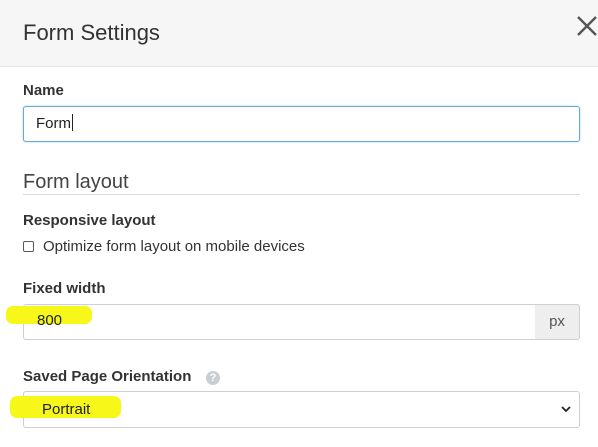 Image resolution: width=598 pixels, height=447 pixels. Describe the element at coordinates (213, 378) in the screenshot. I see `question-icon: ?` at that location.